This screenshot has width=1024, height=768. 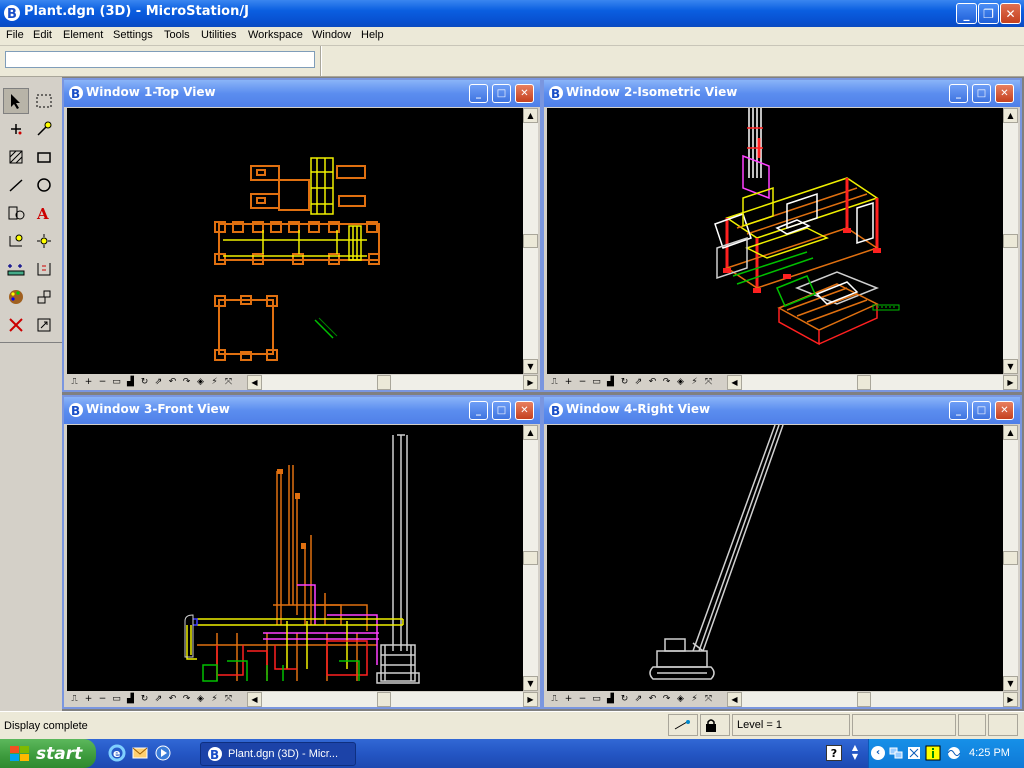 I want to click on circle-icon, so click(x=44, y=185).